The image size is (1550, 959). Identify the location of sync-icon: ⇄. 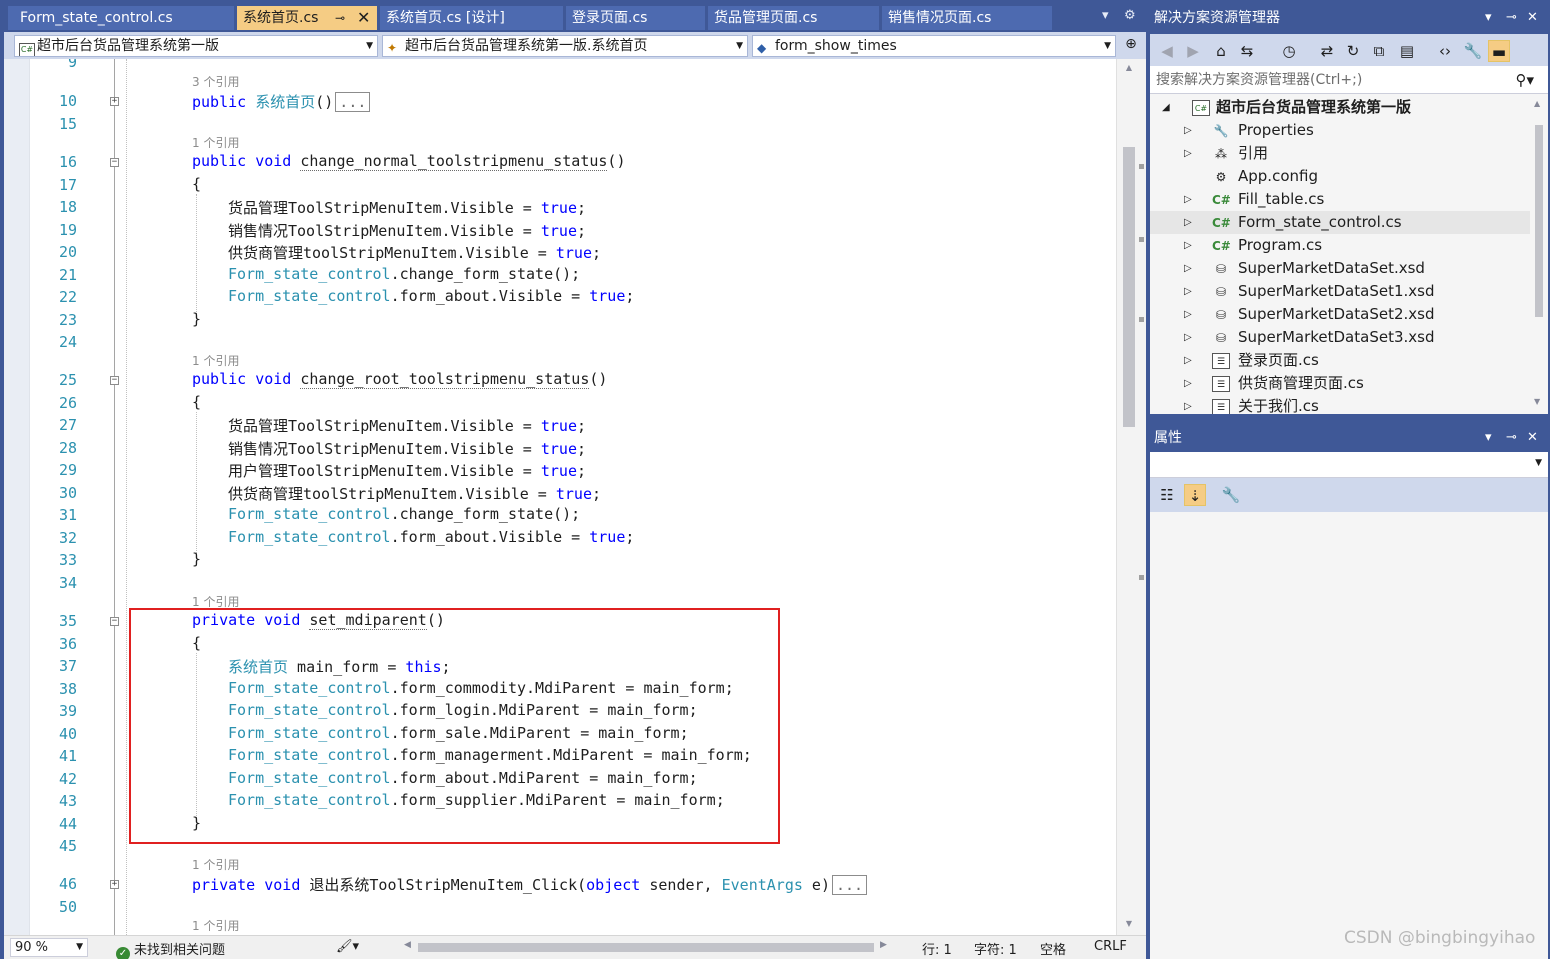
(1327, 51).